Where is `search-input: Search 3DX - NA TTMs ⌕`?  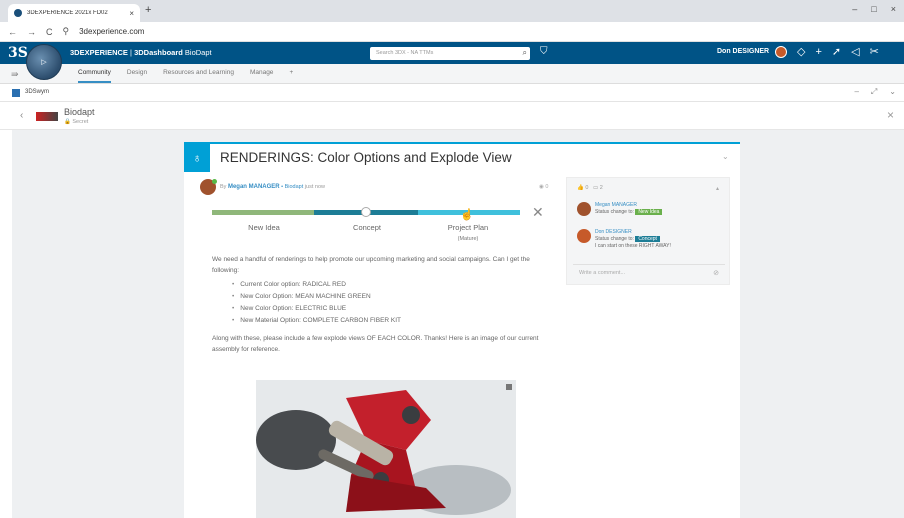
search-input: Search 3DX - NA TTMs ⌕ is located at coordinates (450, 53).